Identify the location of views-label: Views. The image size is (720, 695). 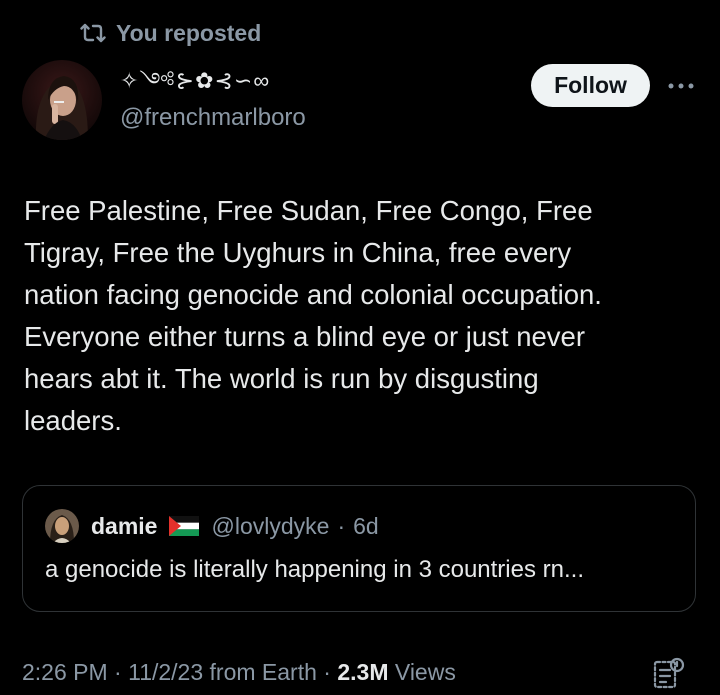
(422, 671).